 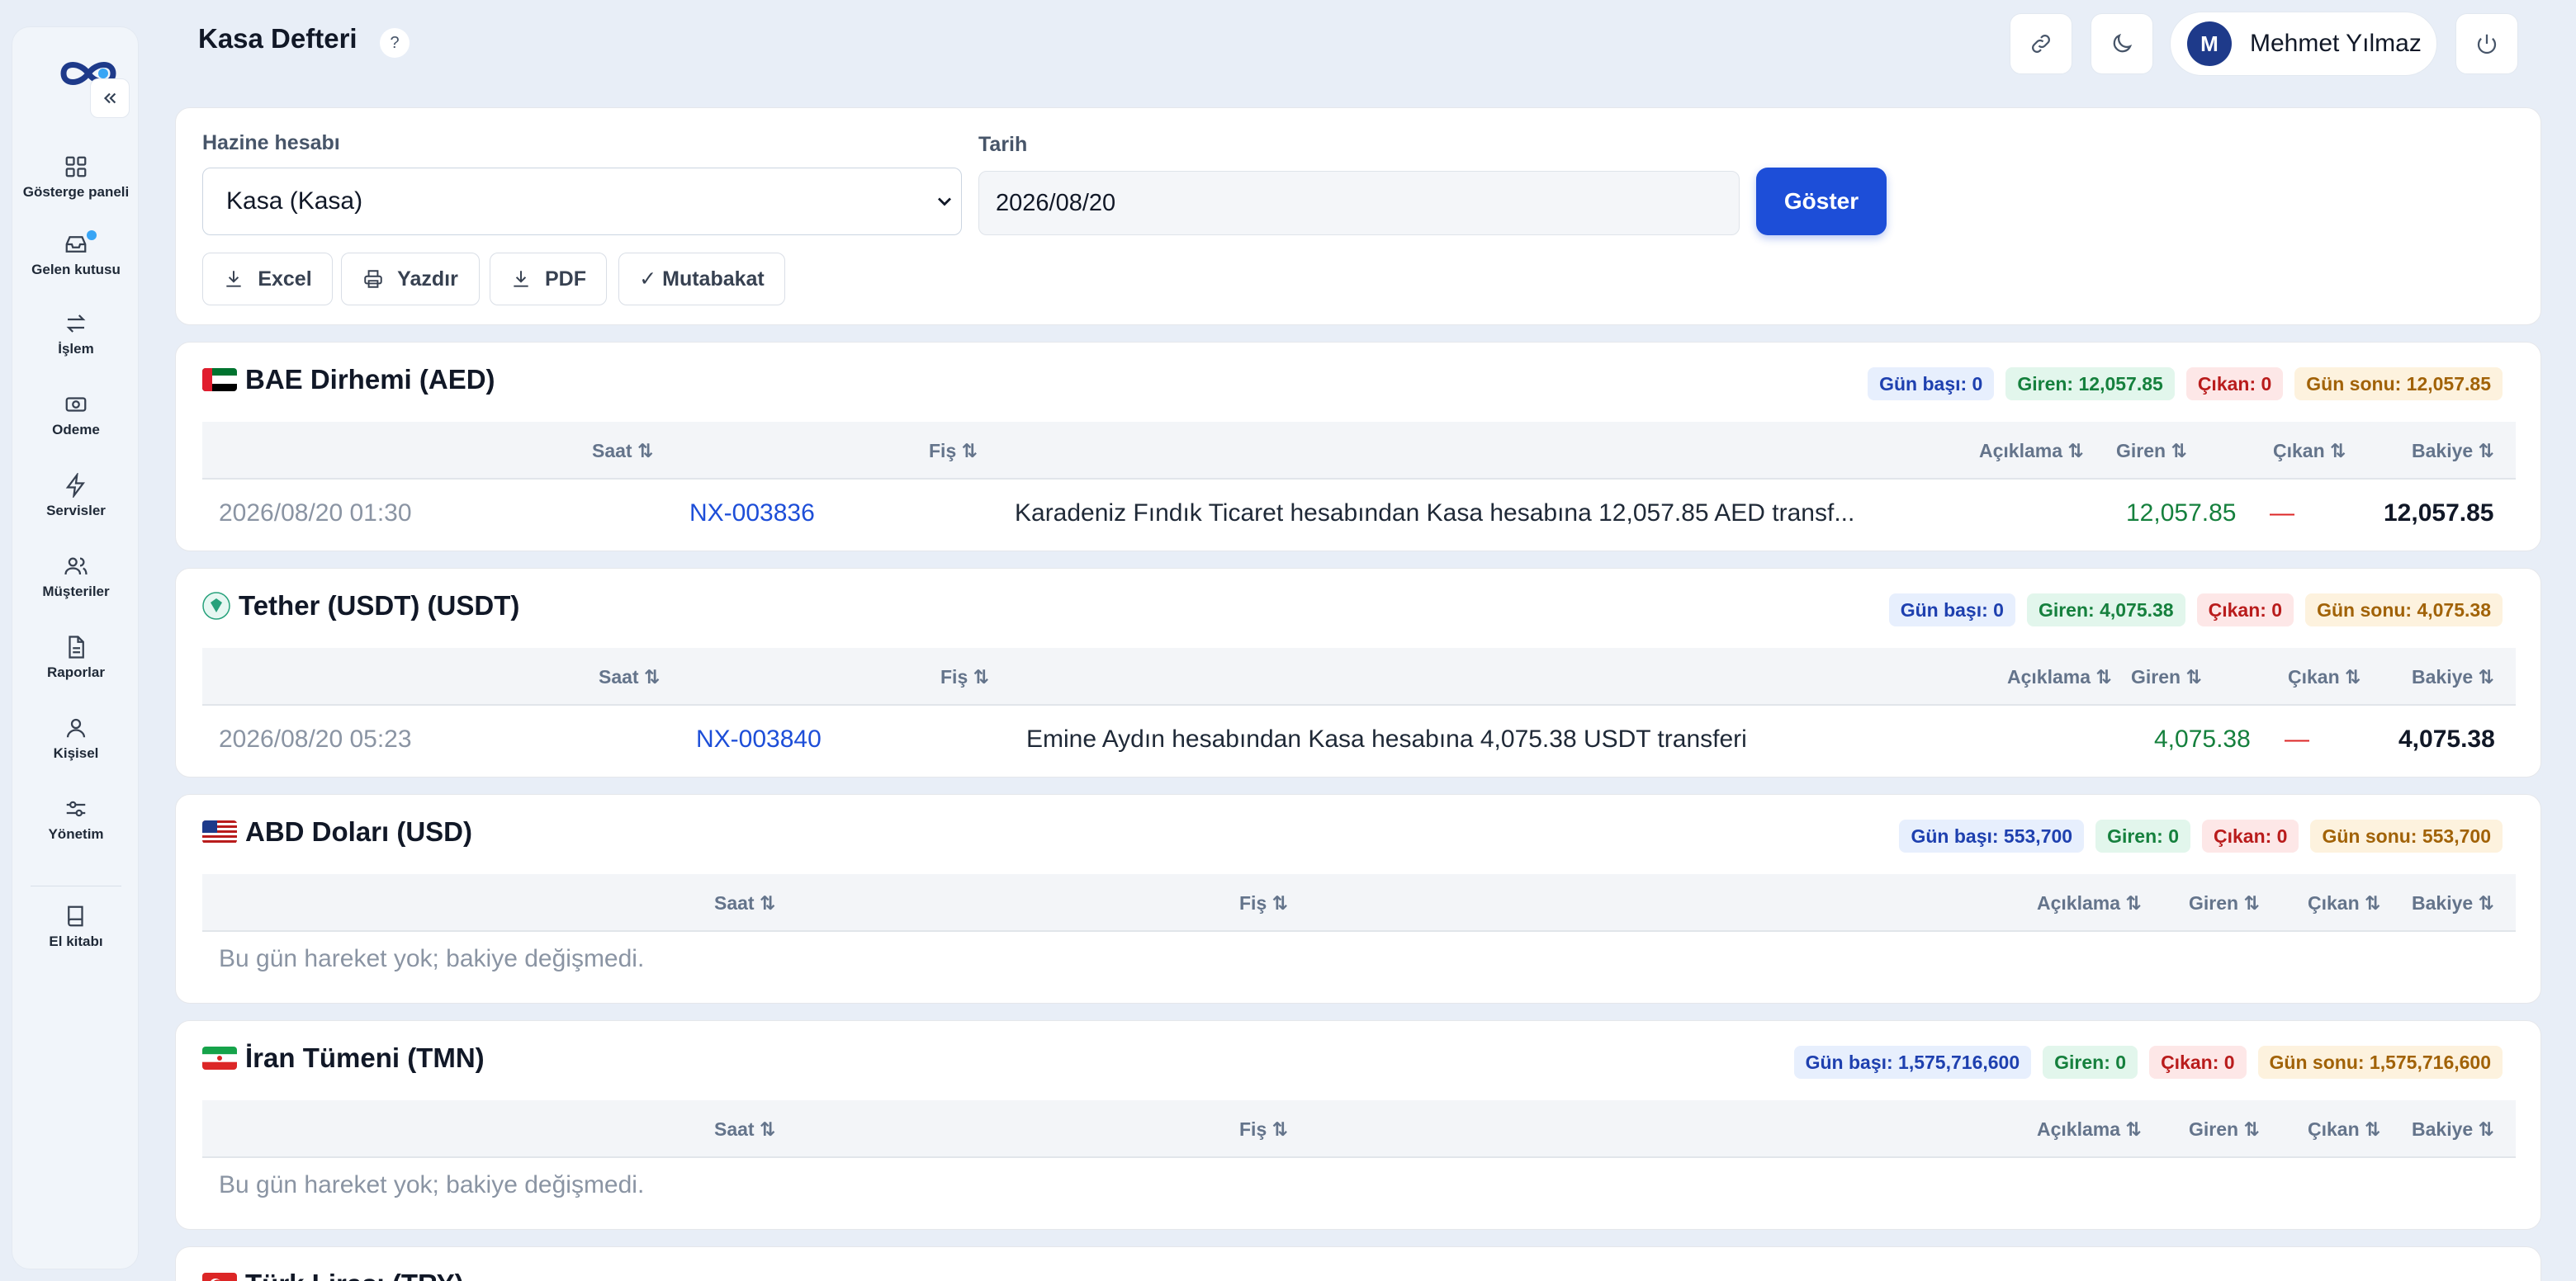 I want to click on sidebar-item-label: Gelen kutusu, so click(x=76, y=269).